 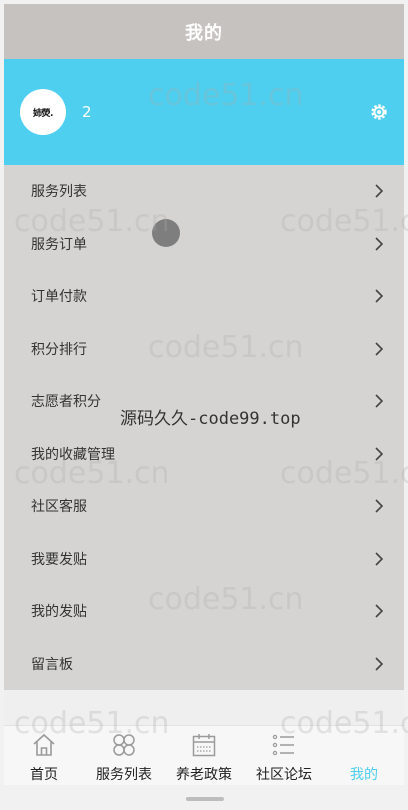 I want to click on tab-mine: 我的, so click(x=364, y=755).